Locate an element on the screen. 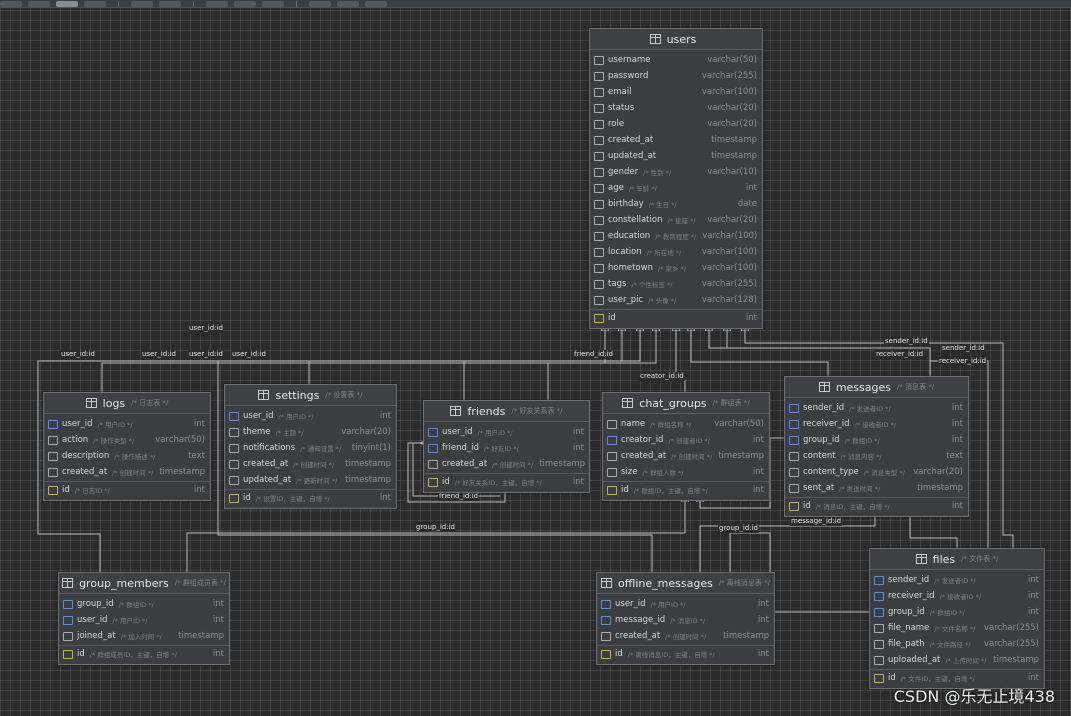  column-row: message_id /* 消息ID */ int is located at coordinates (685, 620).